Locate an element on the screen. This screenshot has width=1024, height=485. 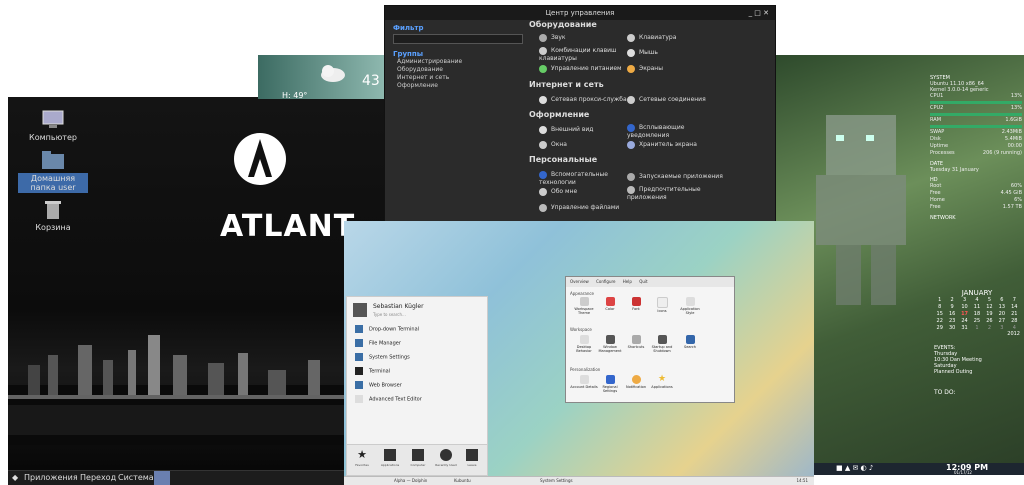
calendar-day: 22 is located at coordinates (939, 321).